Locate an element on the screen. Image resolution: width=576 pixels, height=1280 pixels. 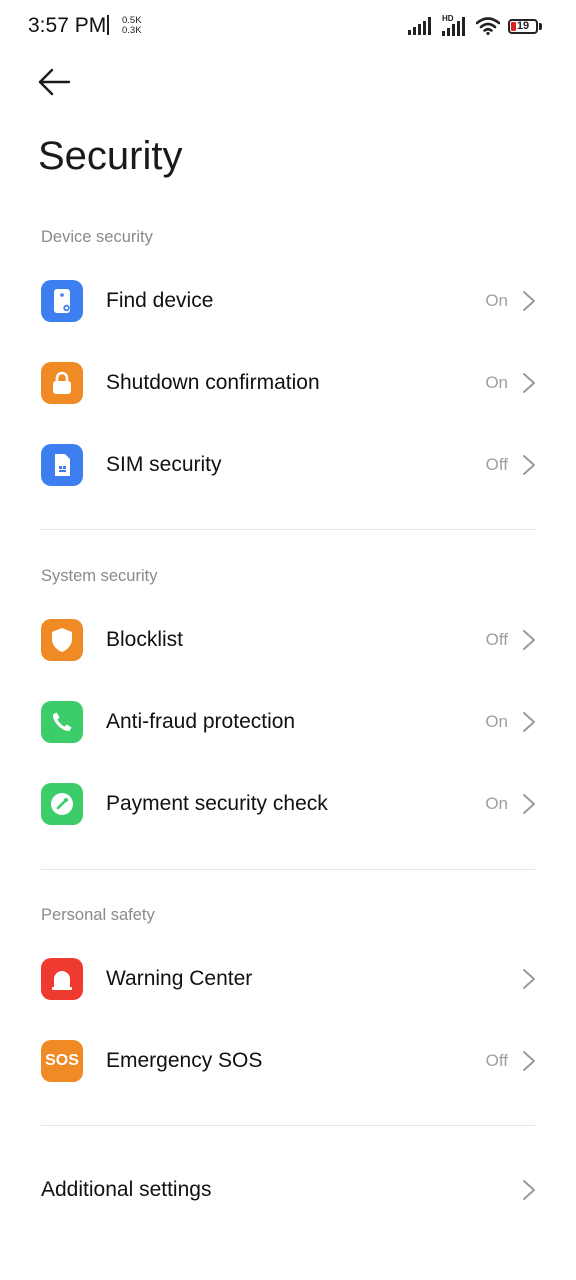
battery-icon: 19 is located at coordinates (525, 26).